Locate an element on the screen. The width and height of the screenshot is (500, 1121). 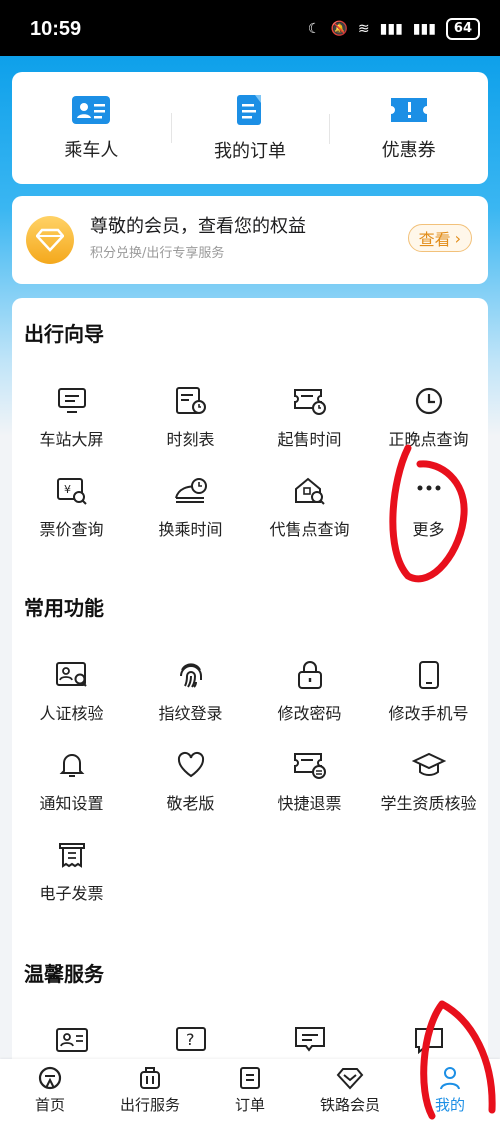
mute-icon: 🔕 is located at coordinates (339, 29).